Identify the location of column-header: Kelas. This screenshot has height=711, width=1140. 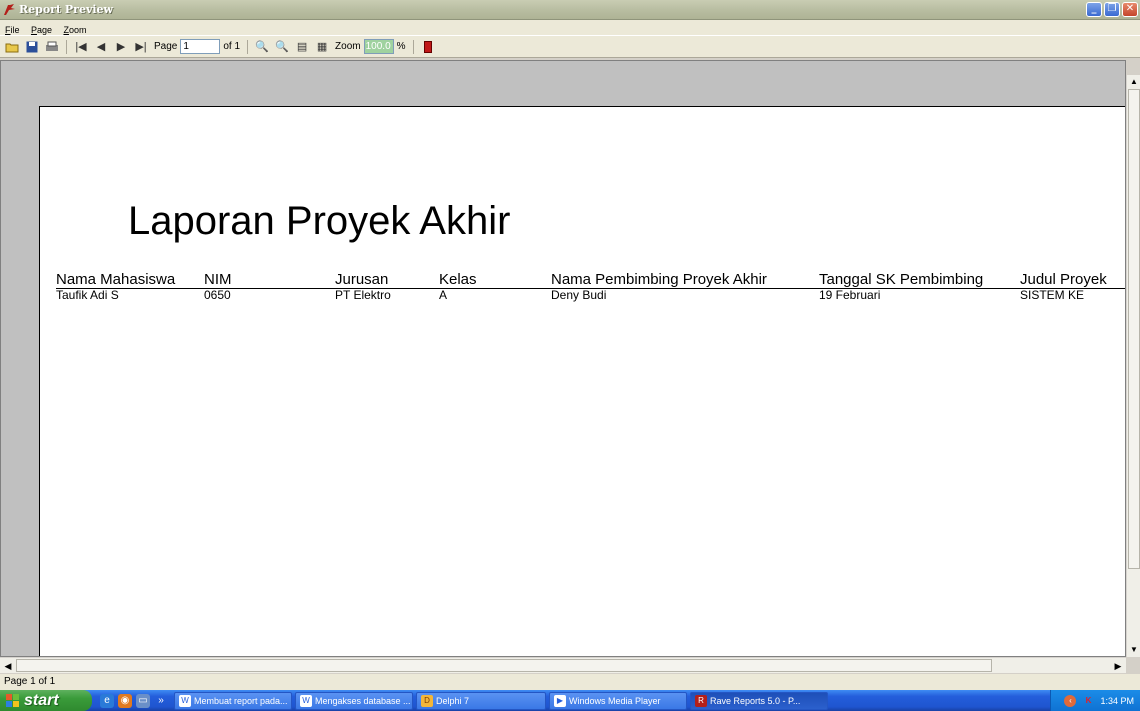
(458, 279).